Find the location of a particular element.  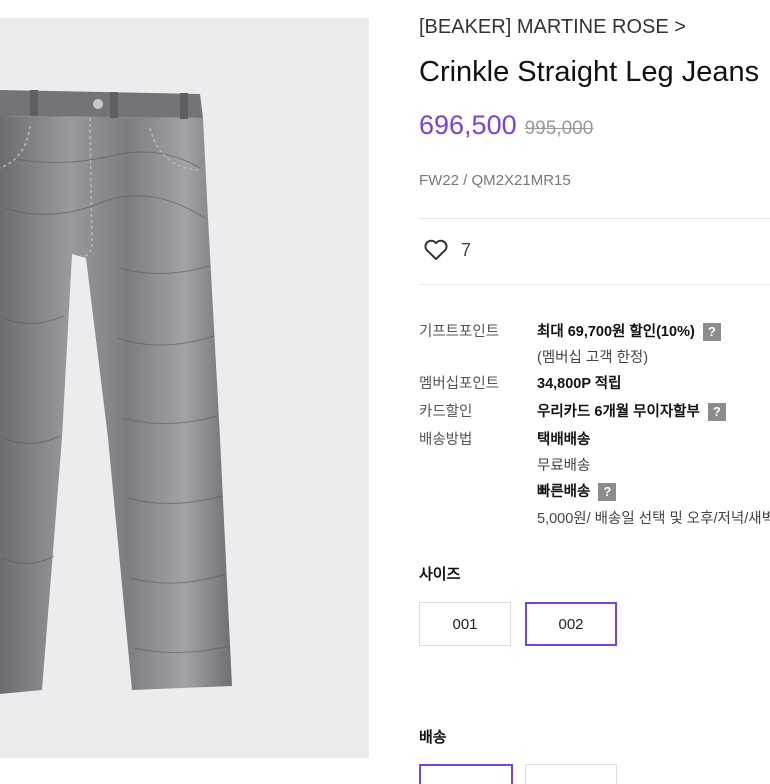

gift-point-text: 최대 69,700원 할인(10%) is located at coordinates (616, 332).